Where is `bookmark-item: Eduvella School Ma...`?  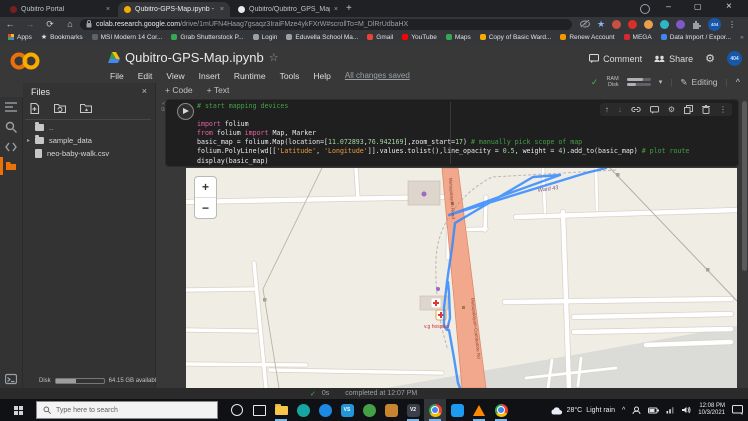 bookmark-item: Eduvella School Ma... is located at coordinates (322, 37).